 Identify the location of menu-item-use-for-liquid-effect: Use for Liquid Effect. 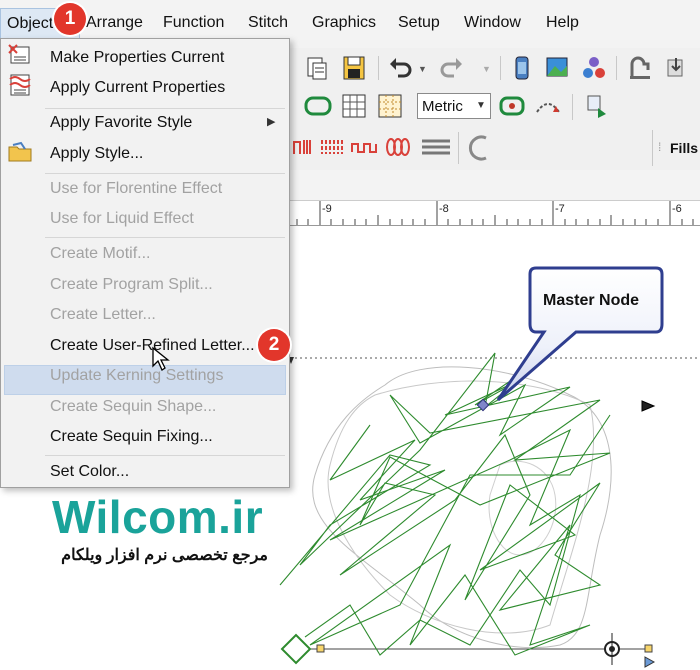
(122, 218).